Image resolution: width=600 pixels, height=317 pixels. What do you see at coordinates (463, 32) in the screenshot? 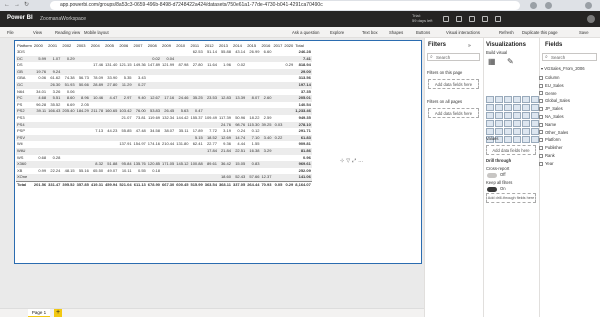
I see `visual-interactions-button: Visual interactions` at bounding box center [463, 32].